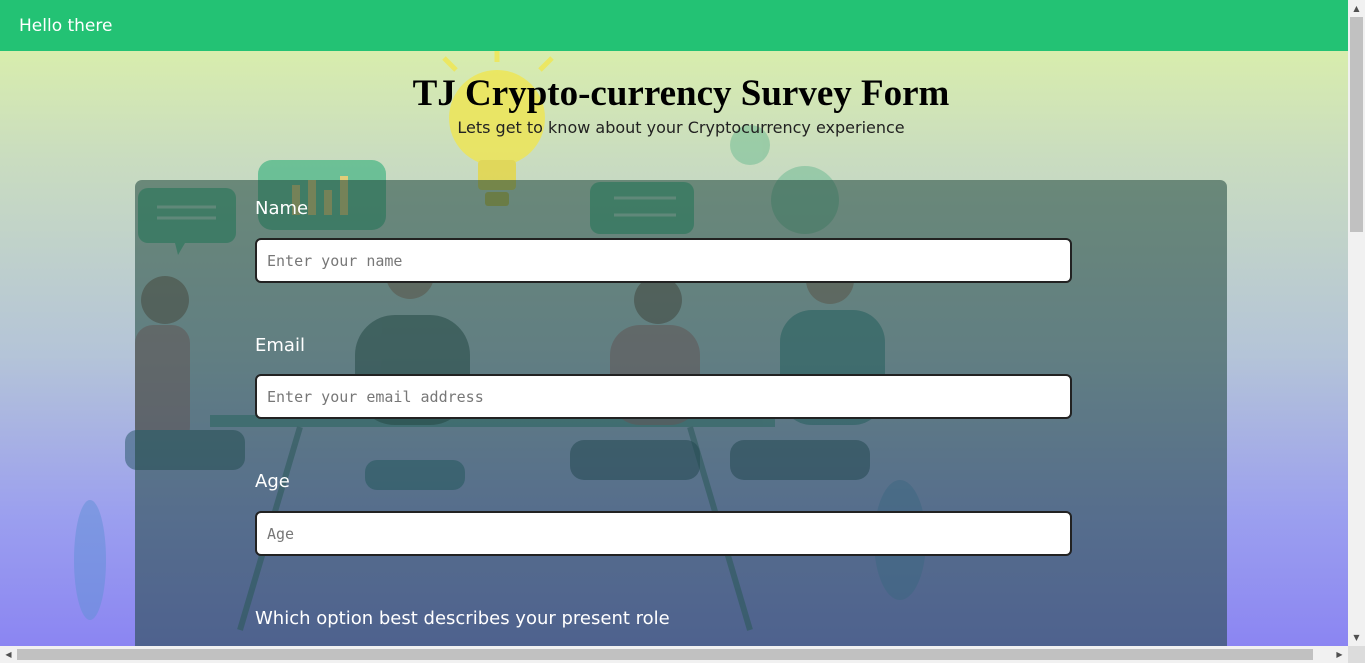  Describe the element at coordinates (663, 396) in the screenshot. I see `email-input` at that location.